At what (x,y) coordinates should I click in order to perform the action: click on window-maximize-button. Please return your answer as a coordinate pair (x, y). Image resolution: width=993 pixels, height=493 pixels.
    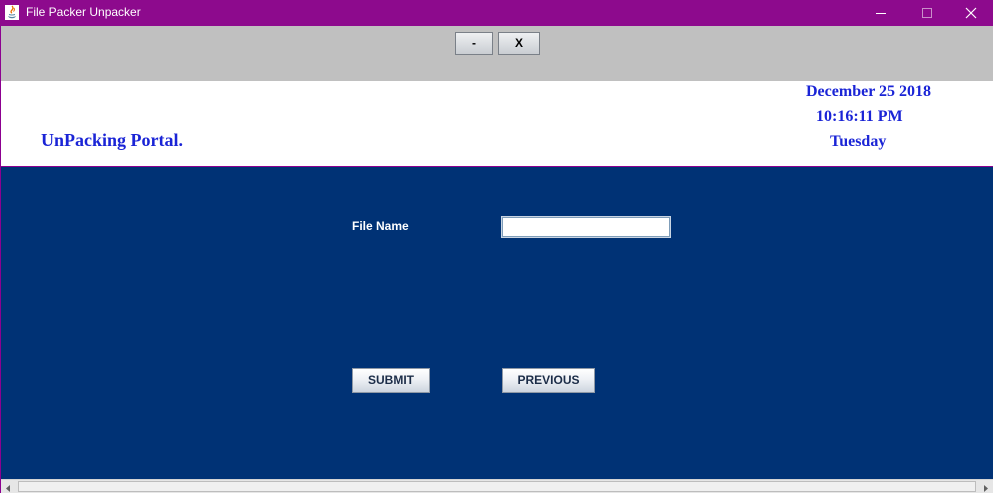
    Looking at the image, I should click on (927, 13).